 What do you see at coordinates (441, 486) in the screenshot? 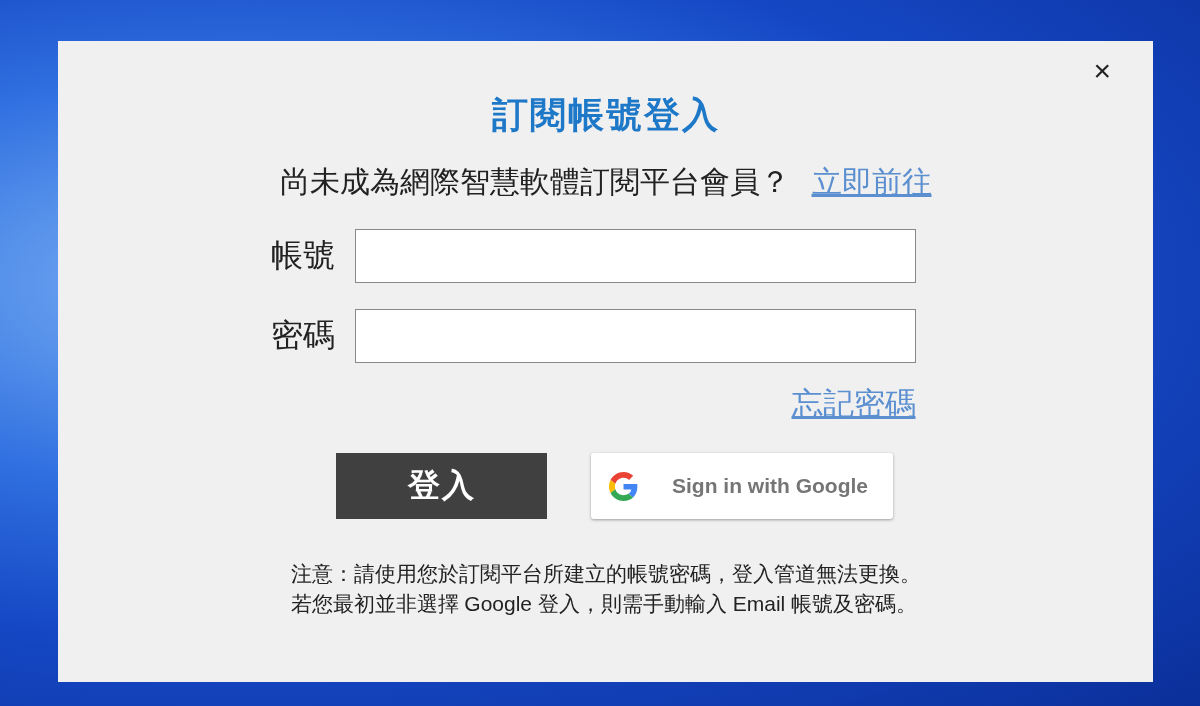
I see `login-button: 登入` at bounding box center [441, 486].